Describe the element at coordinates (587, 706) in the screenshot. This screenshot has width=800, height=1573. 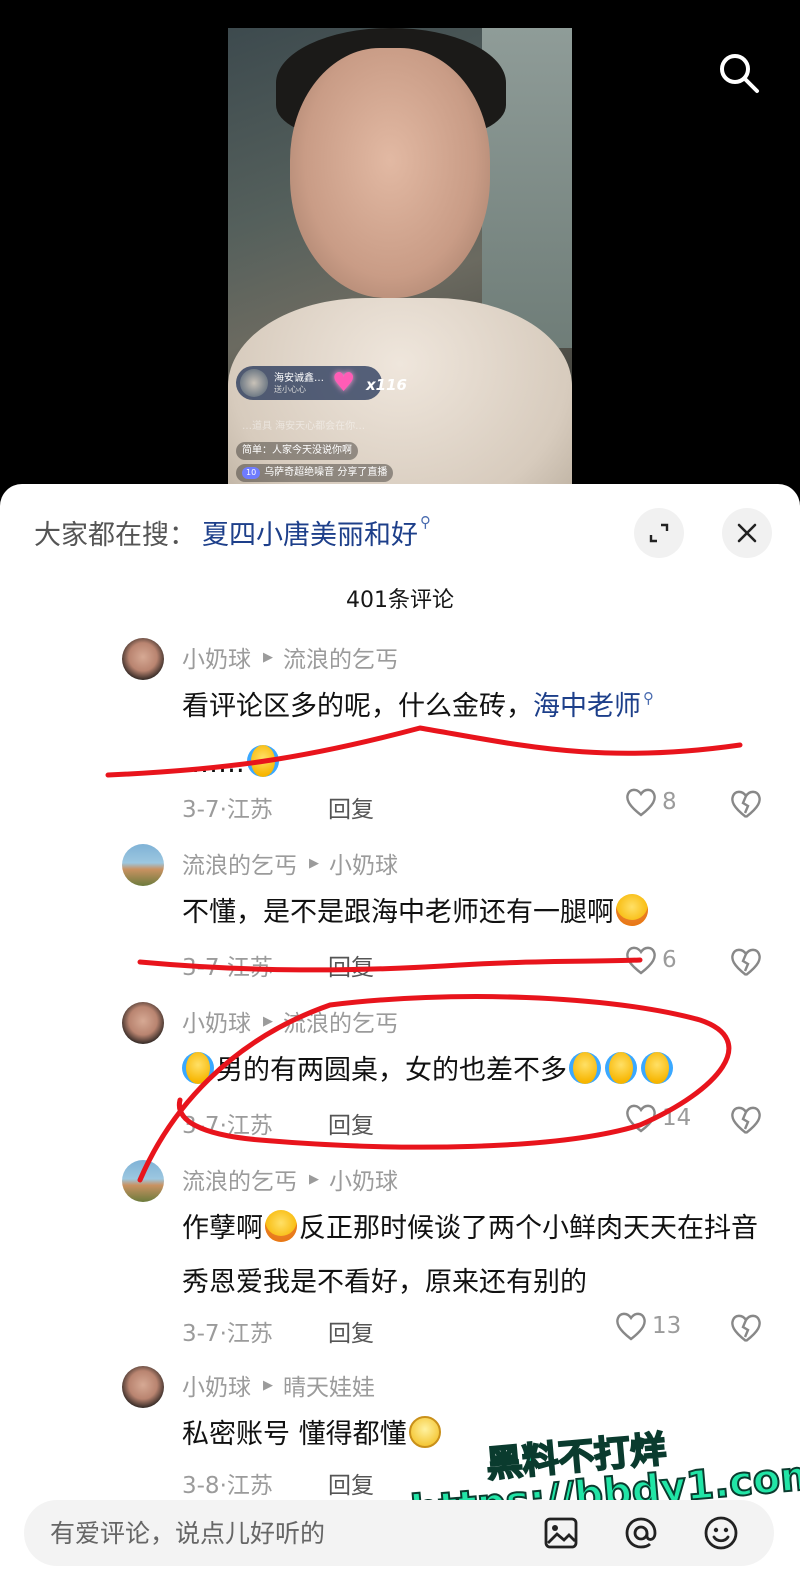
I see `comment-search-link: 海中老师` at that location.